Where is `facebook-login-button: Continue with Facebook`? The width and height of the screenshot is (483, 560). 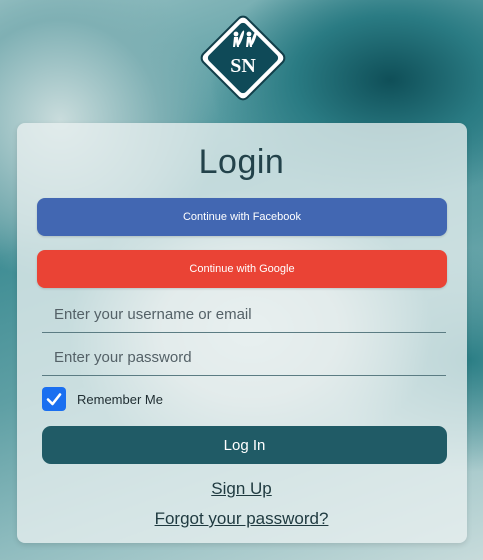 facebook-login-button: Continue with Facebook is located at coordinates (242, 217).